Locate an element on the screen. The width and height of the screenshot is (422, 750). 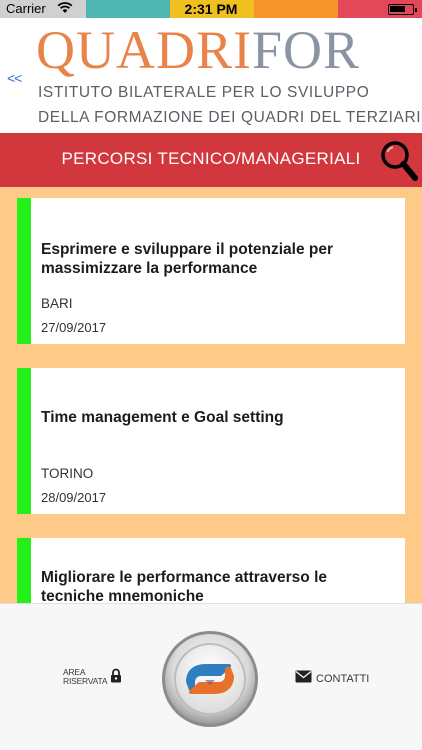
contatti-label: CONTATTI is located at coordinates (343, 679).